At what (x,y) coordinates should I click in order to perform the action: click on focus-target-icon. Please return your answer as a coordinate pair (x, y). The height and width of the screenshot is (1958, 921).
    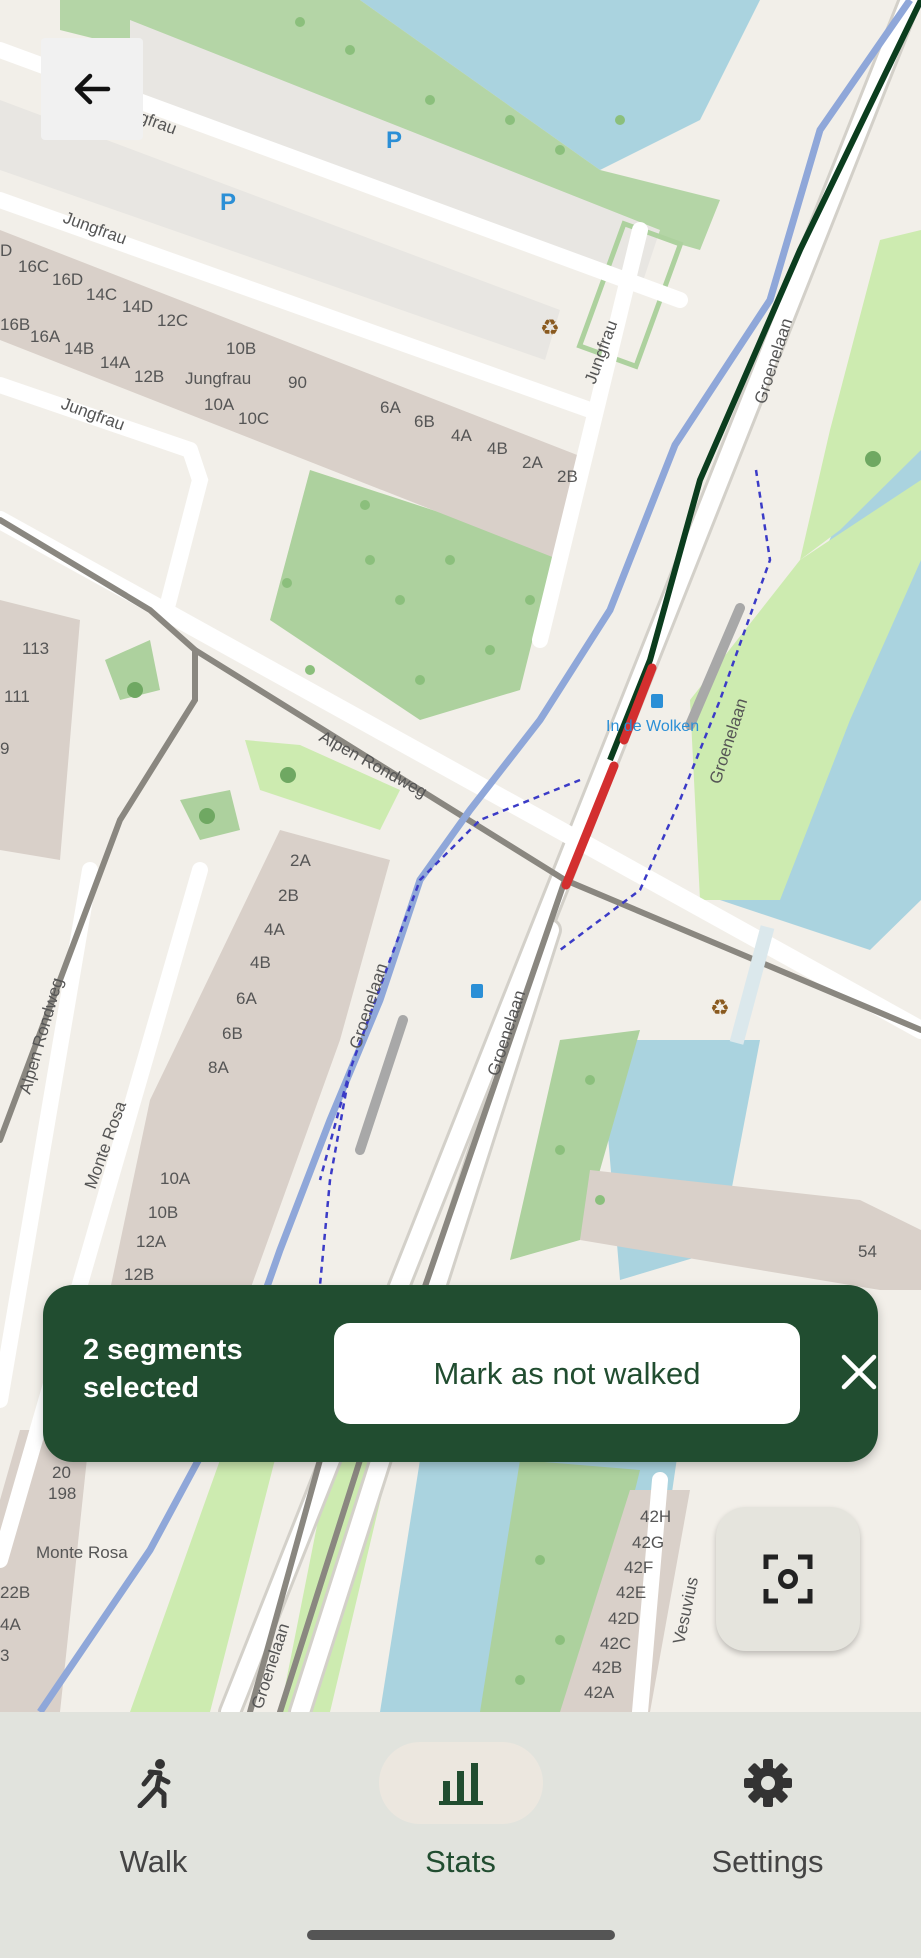
    Looking at the image, I should click on (788, 1579).